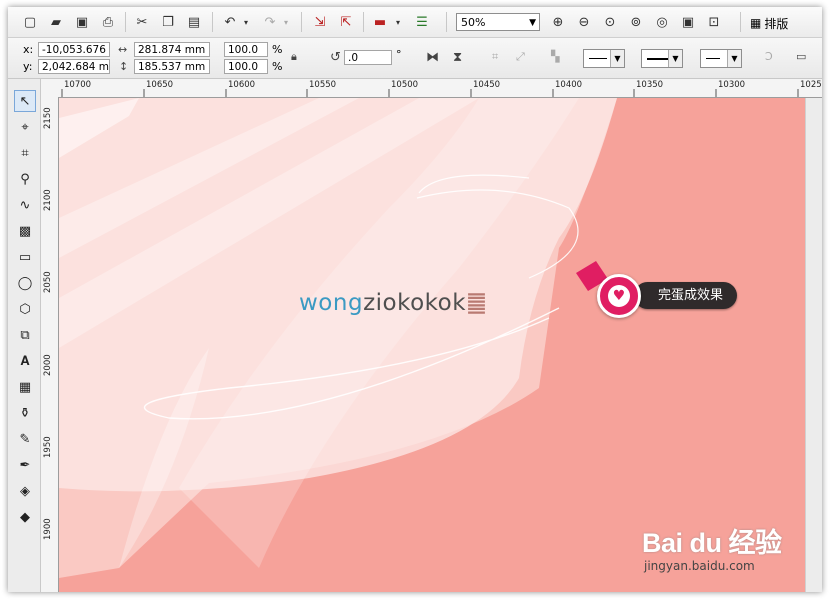 Image resolution: width=832 pixels, height=606 pixels. What do you see at coordinates (74, 49) in the screenshot?
I see `x-position-field: -10,053.676 m` at bounding box center [74, 49].